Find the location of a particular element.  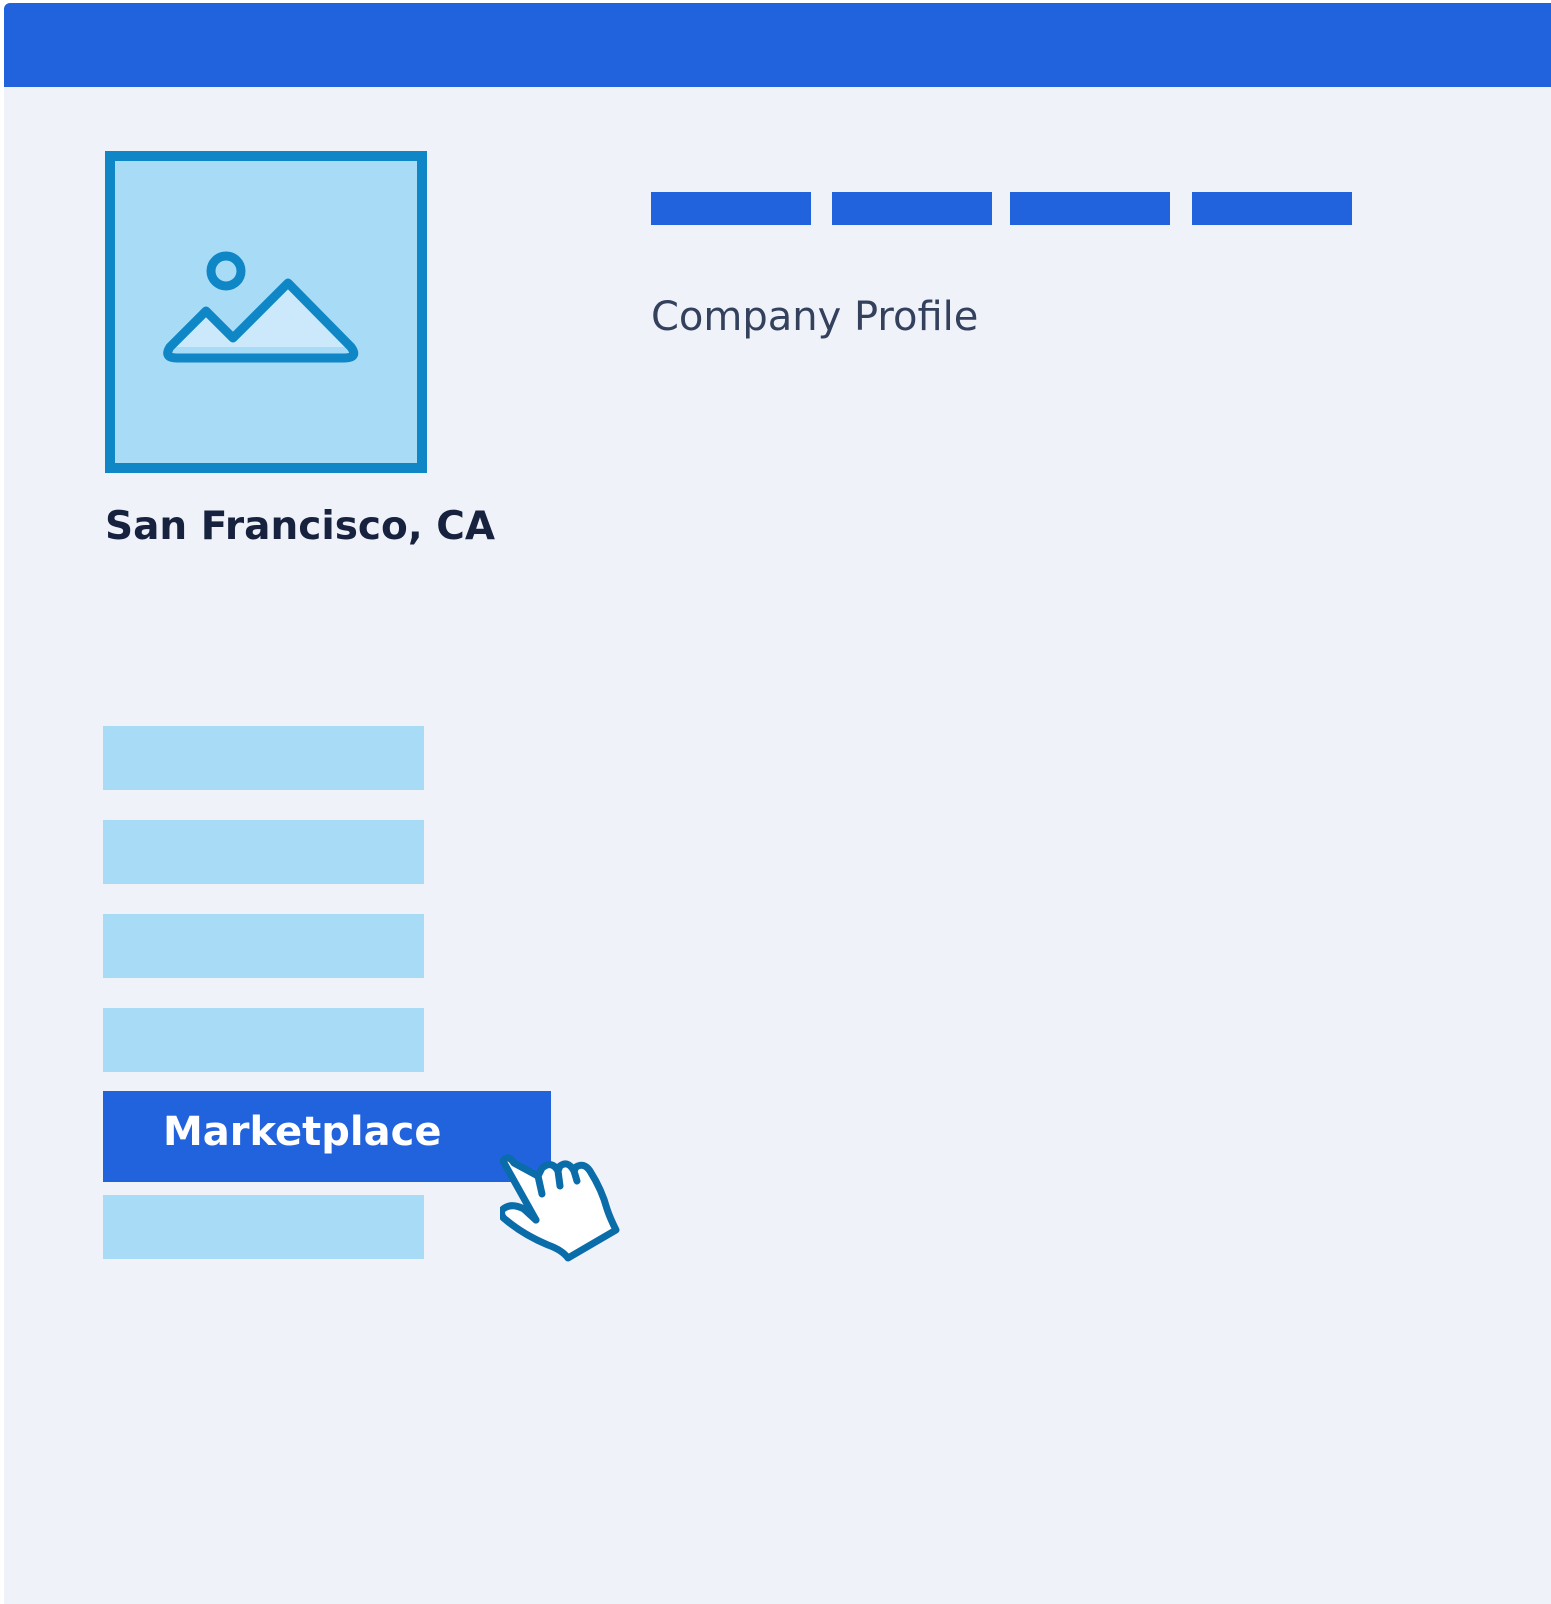

image-icon is located at coordinates (261, 307).